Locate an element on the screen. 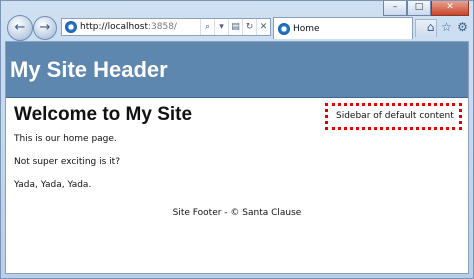  address-text: http://localhost:3858/ is located at coordinates (140, 27).